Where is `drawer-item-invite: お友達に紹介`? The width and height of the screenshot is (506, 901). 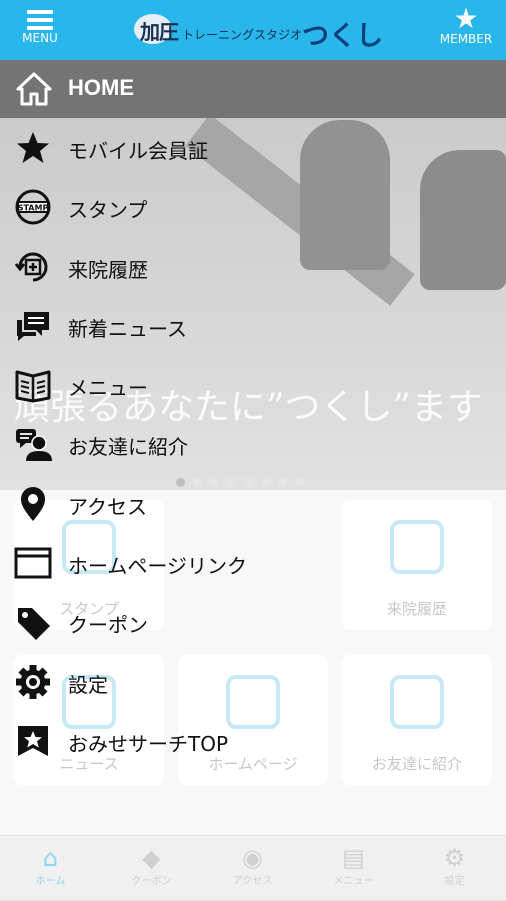 drawer-item-invite: お友達に紹介 is located at coordinates (253, 443).